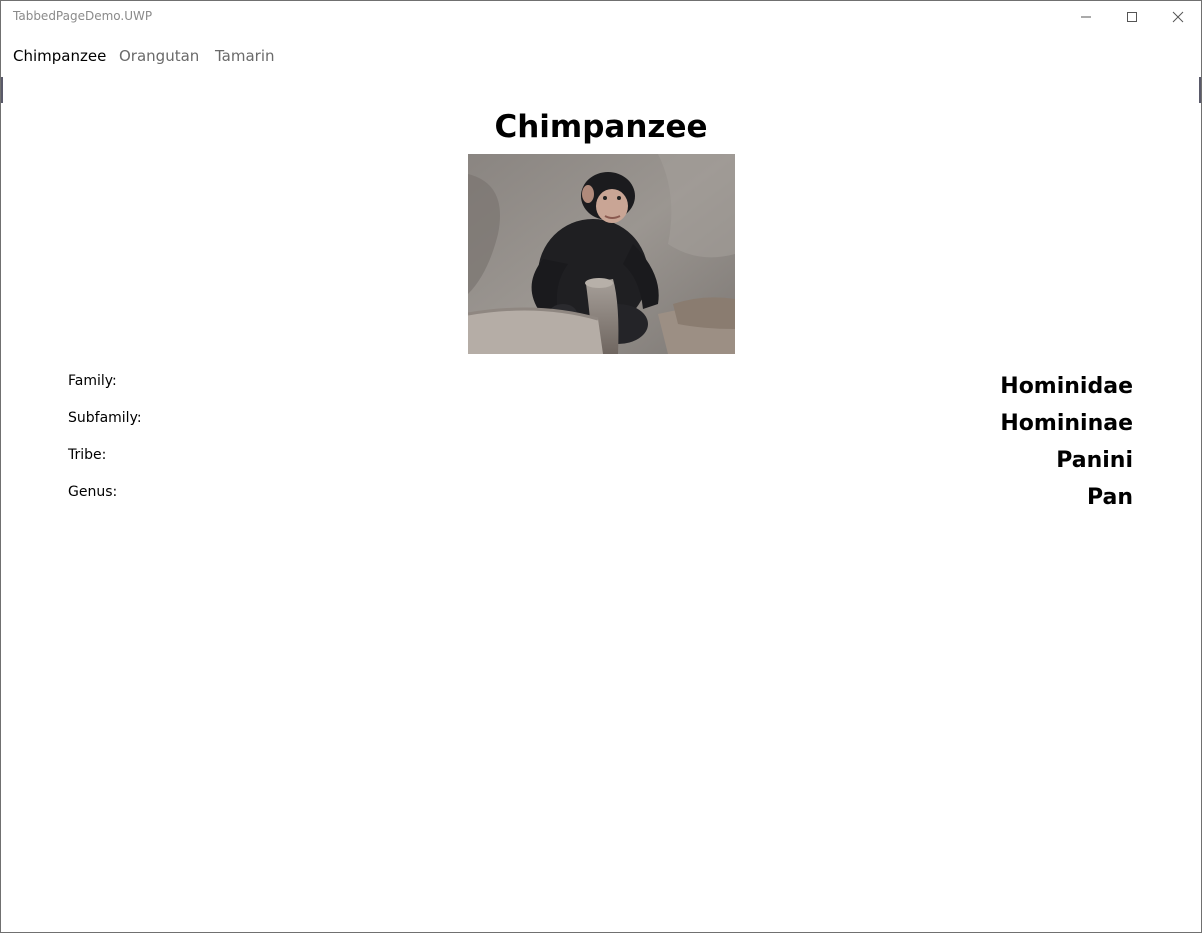 The image size is (1202, 933). What do you see at coordinates (87, 455) in the screenshot?
I see `tribe-label: Tribe:` at bounding box center [87, 455].